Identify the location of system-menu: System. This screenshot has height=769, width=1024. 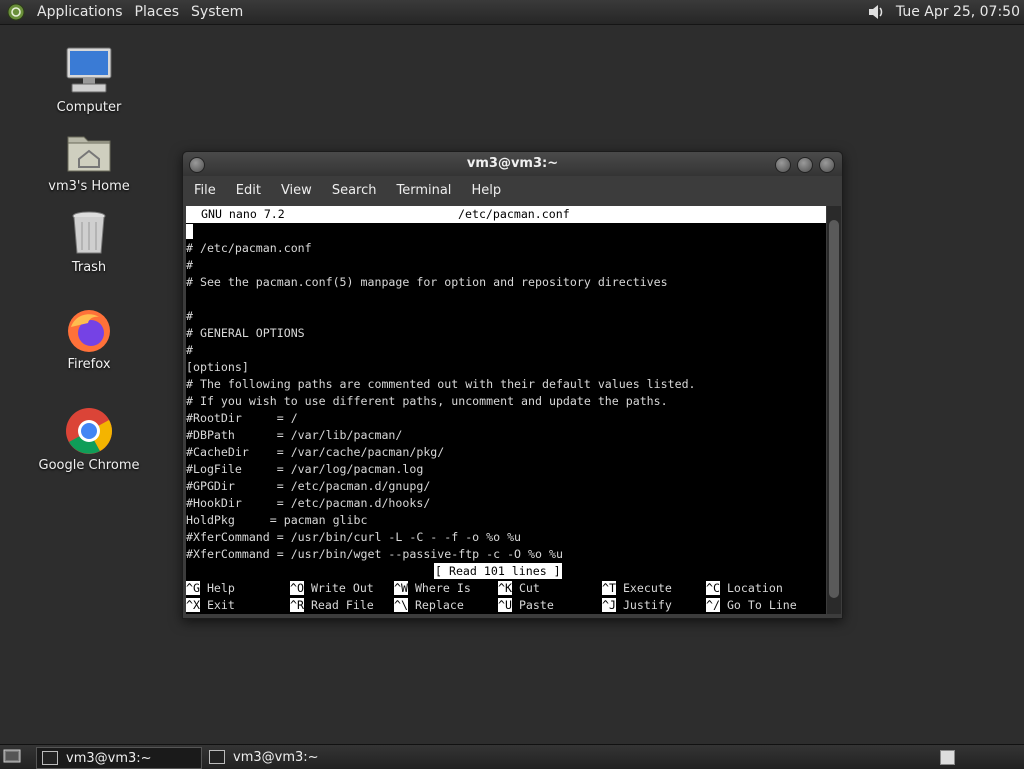
(217, 12).